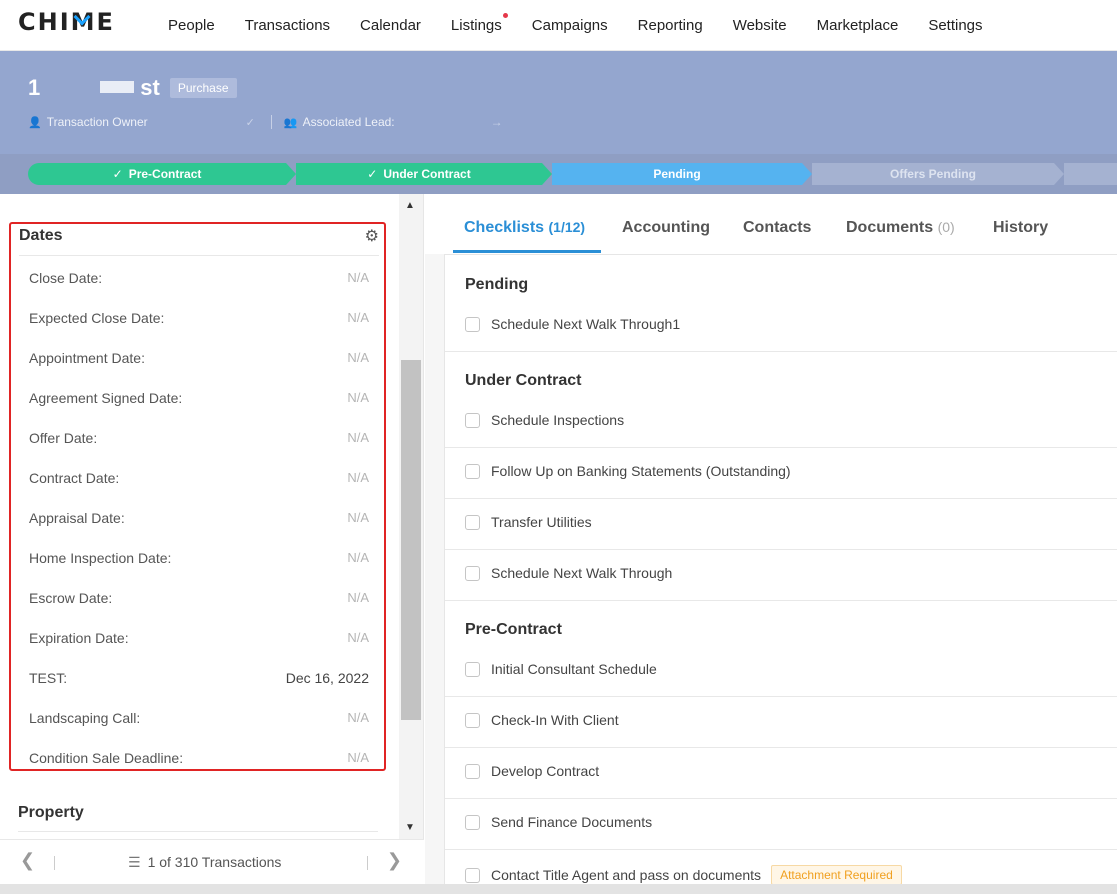 This screenshot has height=894, width=1117. What do you see at coordinates (191, 25) in the screenshot?
I see `nav-item-people: People` at bounding box center [191, 25].